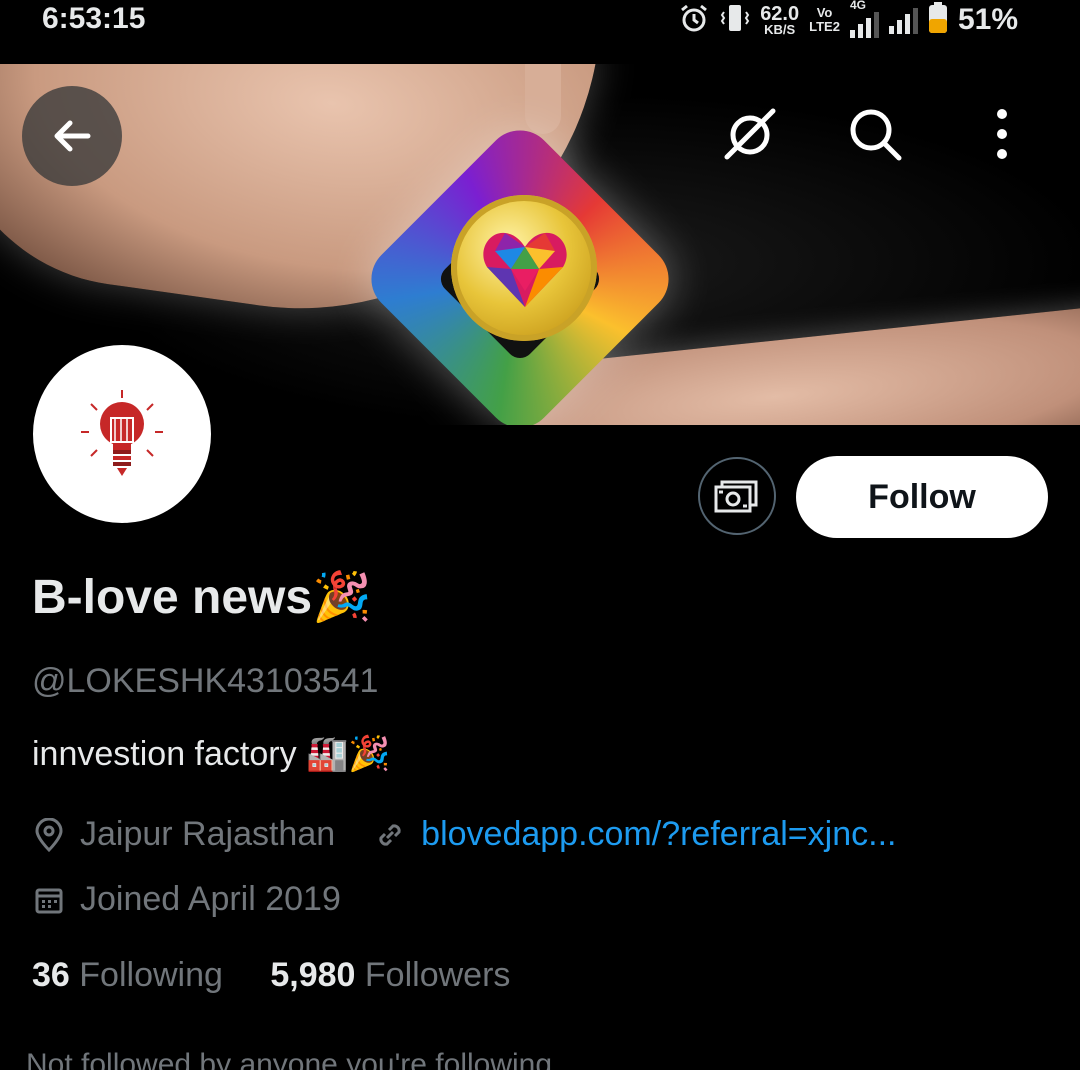 This screenshot has height=1070, width=1080. What do you see at coordinates (848, 20) in the screenshot?
I see `status-icons: 62.0 KB/S Vo LTE2 4G 51%` at bounding box center [848, 20].